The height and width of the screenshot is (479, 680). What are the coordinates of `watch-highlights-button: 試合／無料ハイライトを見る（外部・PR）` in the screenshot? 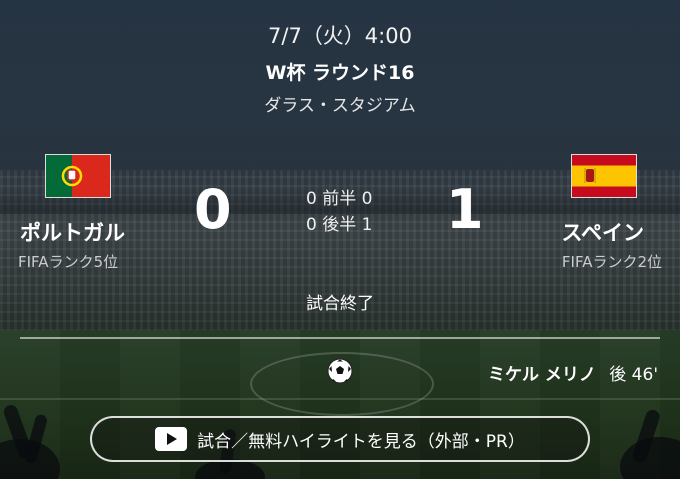 It's located at (340, 439).